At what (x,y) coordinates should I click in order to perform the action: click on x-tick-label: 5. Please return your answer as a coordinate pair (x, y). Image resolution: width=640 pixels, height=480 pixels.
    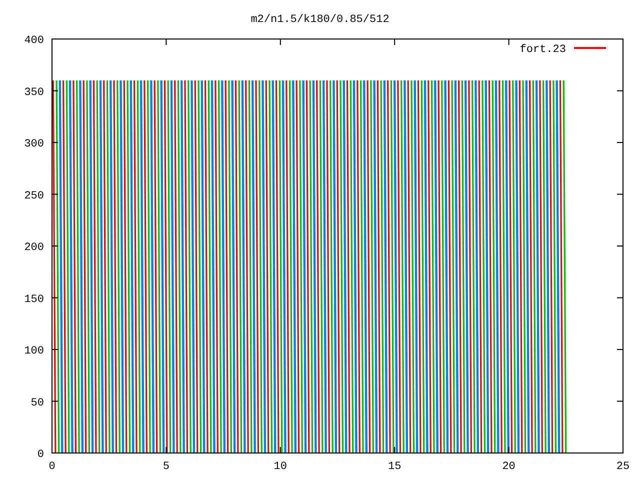
    Looking at the image, I should click on (166, 467).